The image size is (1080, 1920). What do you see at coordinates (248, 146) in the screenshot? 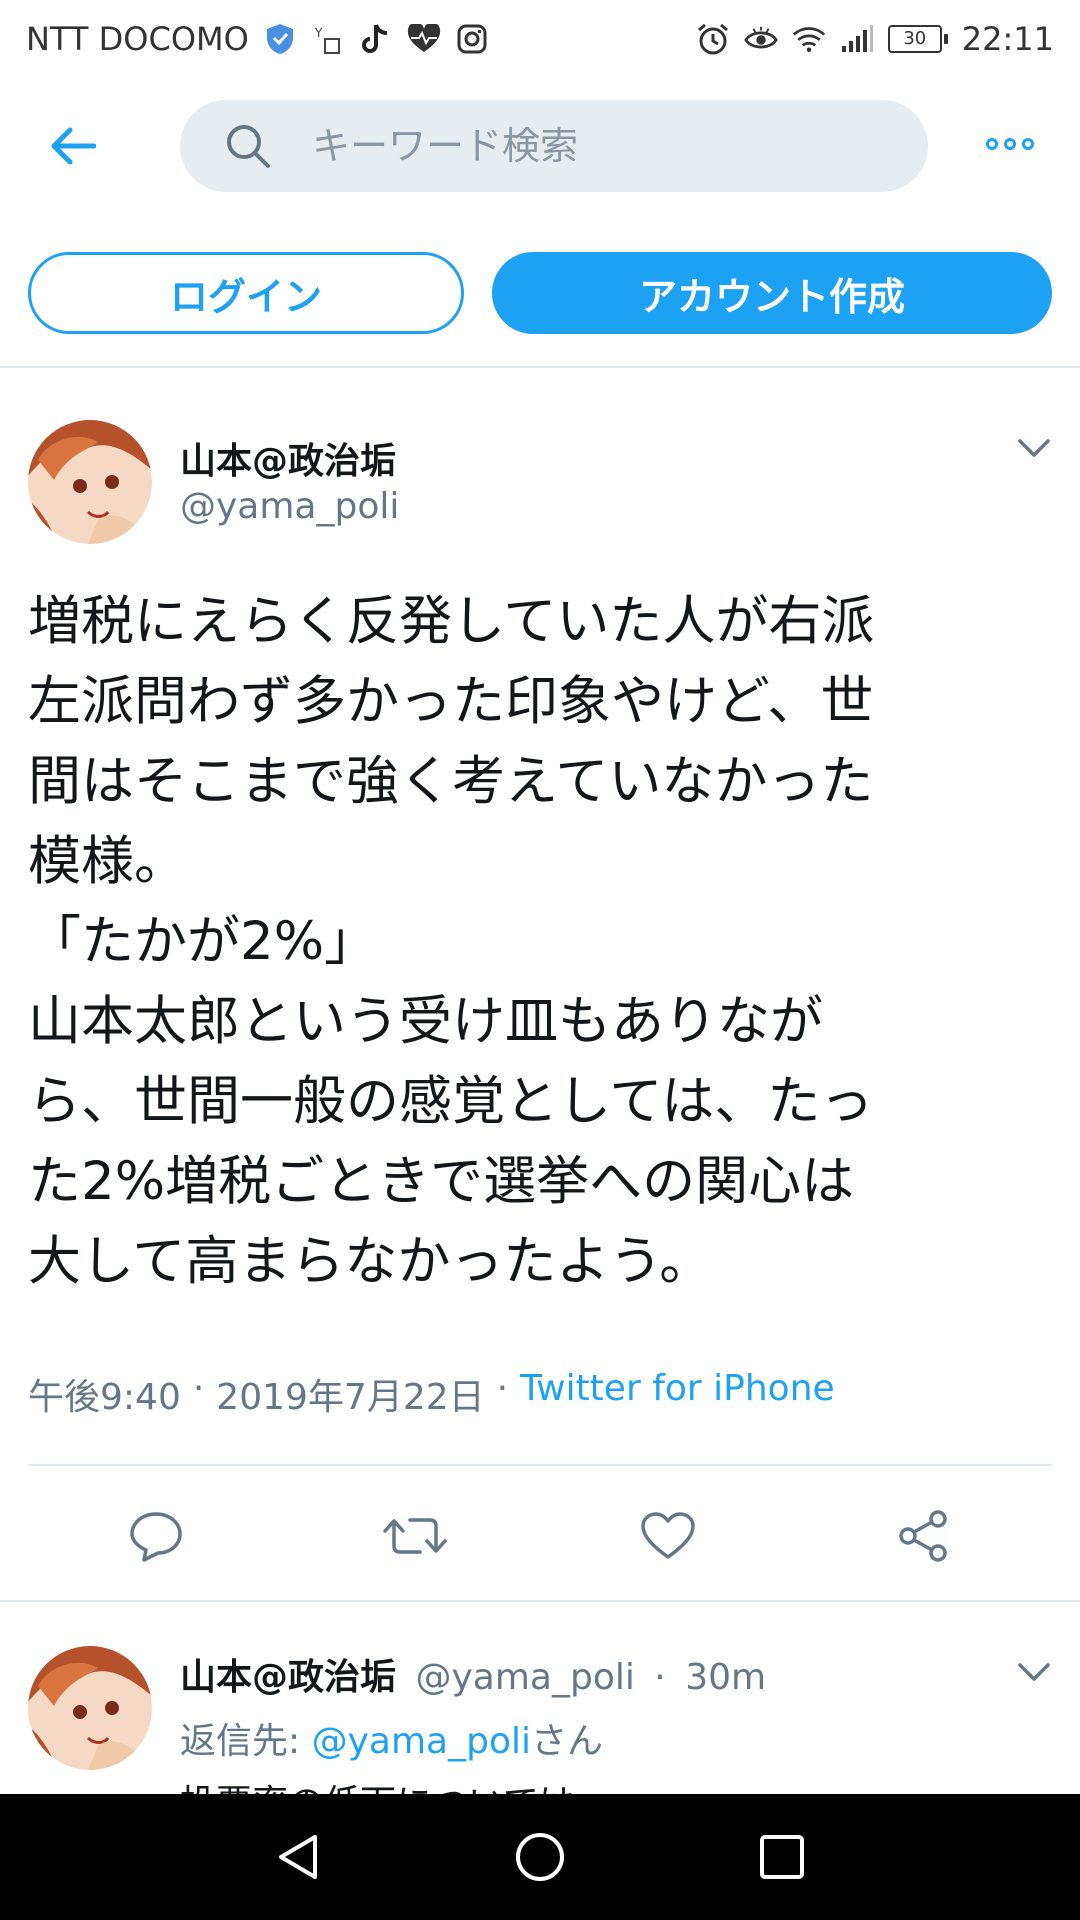
I see `search-icon` at bounding box center [248, 146].